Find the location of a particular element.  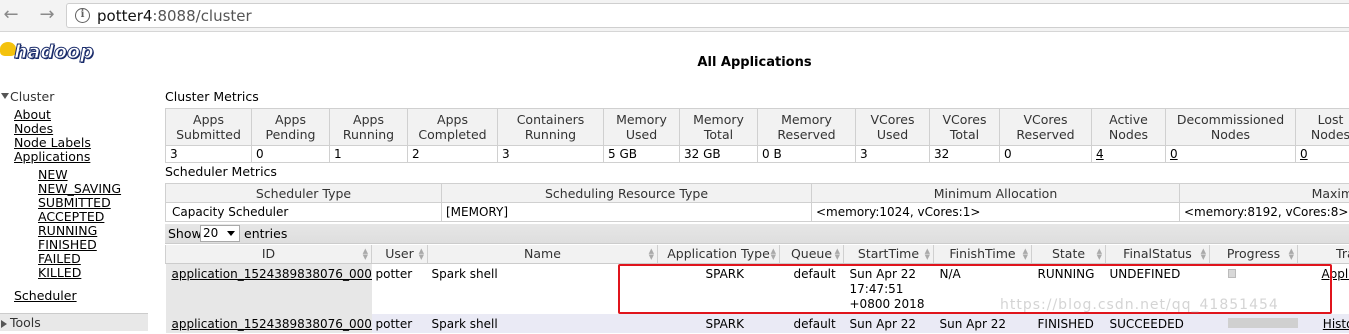

col-header-progress: Progress ▲ ▼ is located at coordinates (1253, 254).